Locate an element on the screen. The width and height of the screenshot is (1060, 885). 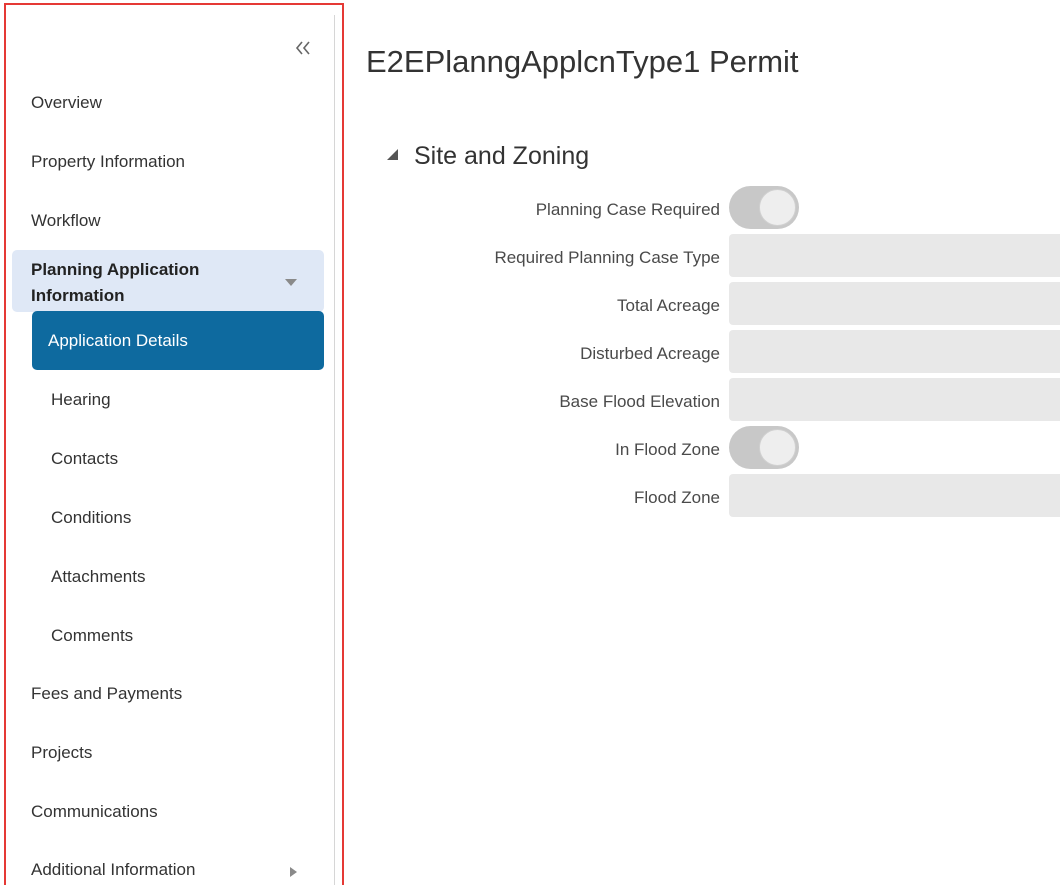
sidebar-item-workflow: Workflow is located at coordinates (167, 221).